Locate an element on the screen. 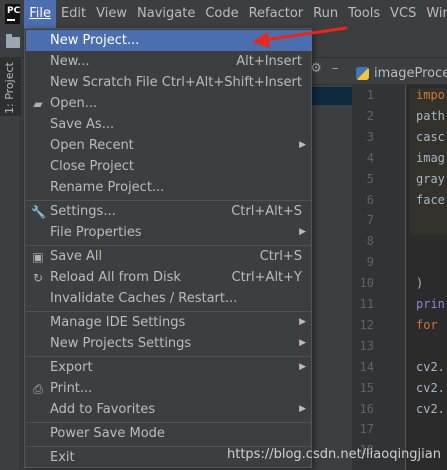 This screenshot has width=447, height=470. line-number: 7 is located at coordinates (370, 220).